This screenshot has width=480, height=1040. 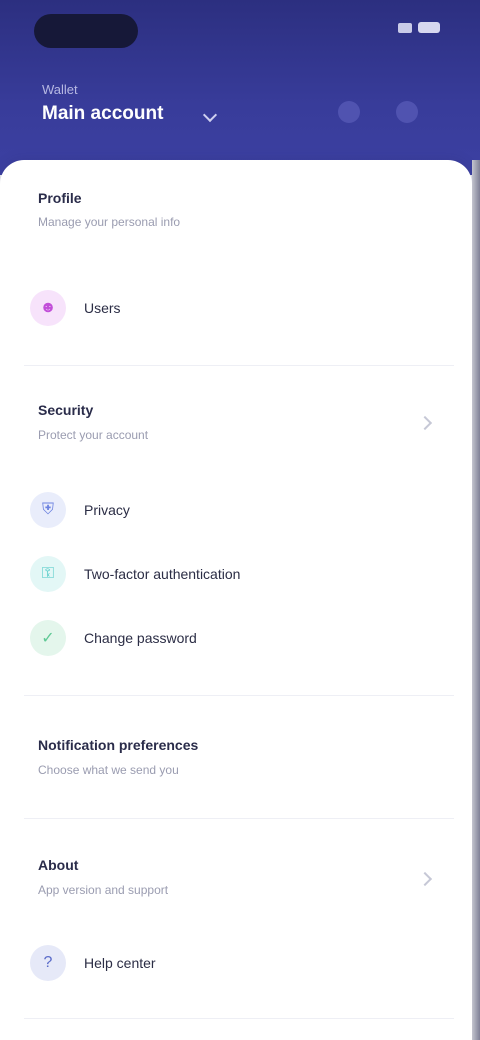 I want to click on bell-icon, so click(x=349, y=112).